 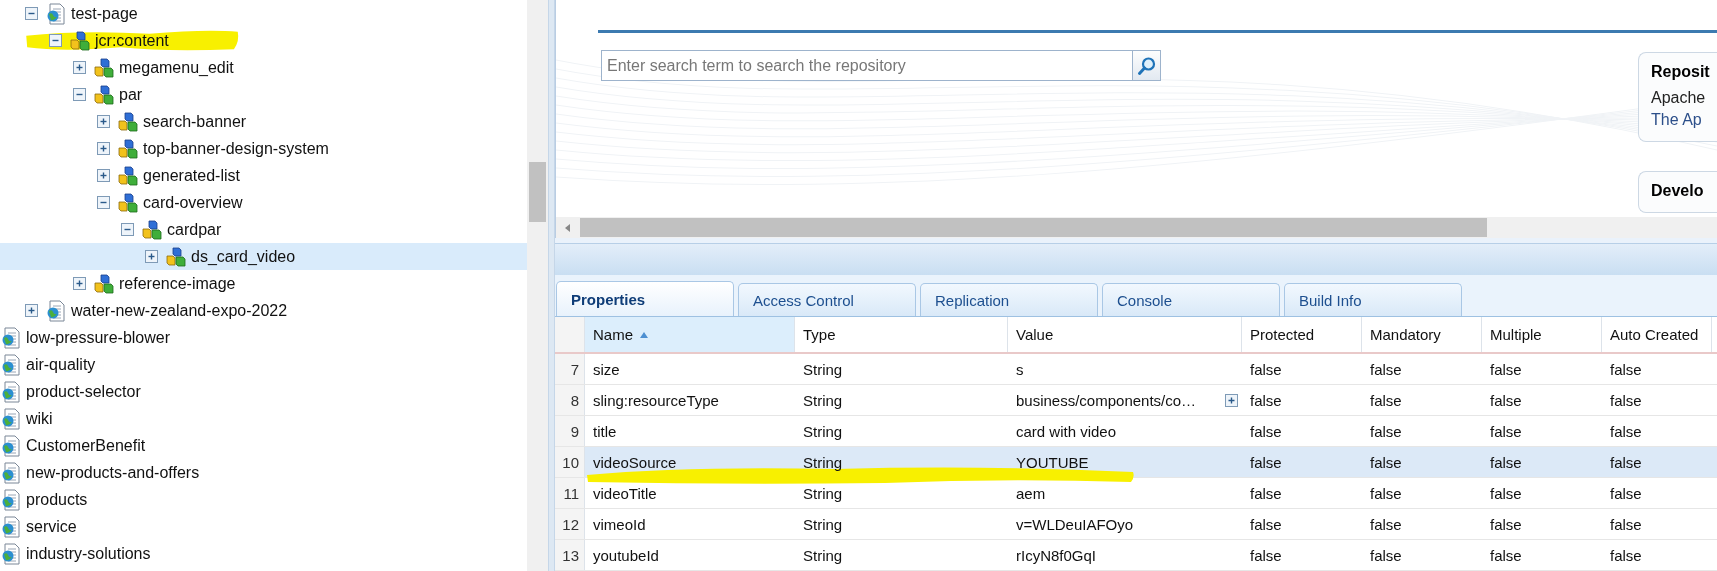 What do you see at coordinates (263, 526) in the screenshot?
I see `tree-row: service` at bounding box center [263, 526].